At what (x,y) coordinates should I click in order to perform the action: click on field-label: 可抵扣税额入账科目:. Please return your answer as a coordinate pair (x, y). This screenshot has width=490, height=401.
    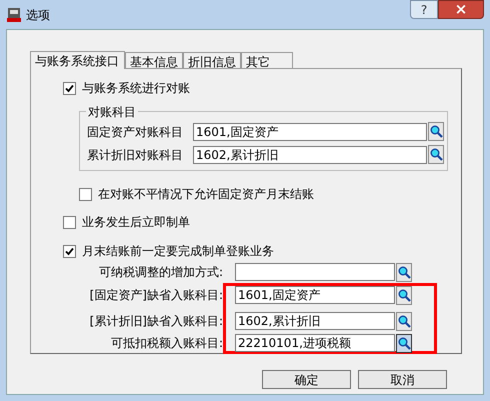
    Looking at the image, I should click on (166, 343).